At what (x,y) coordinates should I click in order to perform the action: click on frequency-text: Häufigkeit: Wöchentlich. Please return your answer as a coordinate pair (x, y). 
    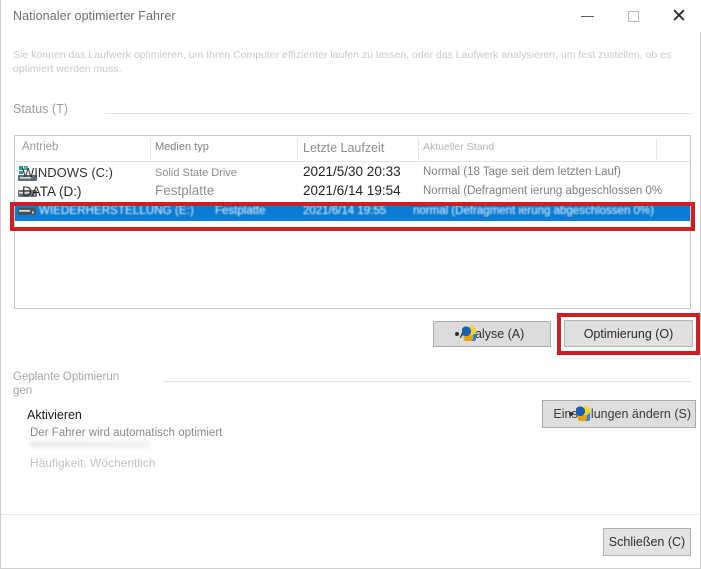
    Looking at the image, I should click on (93, 463).